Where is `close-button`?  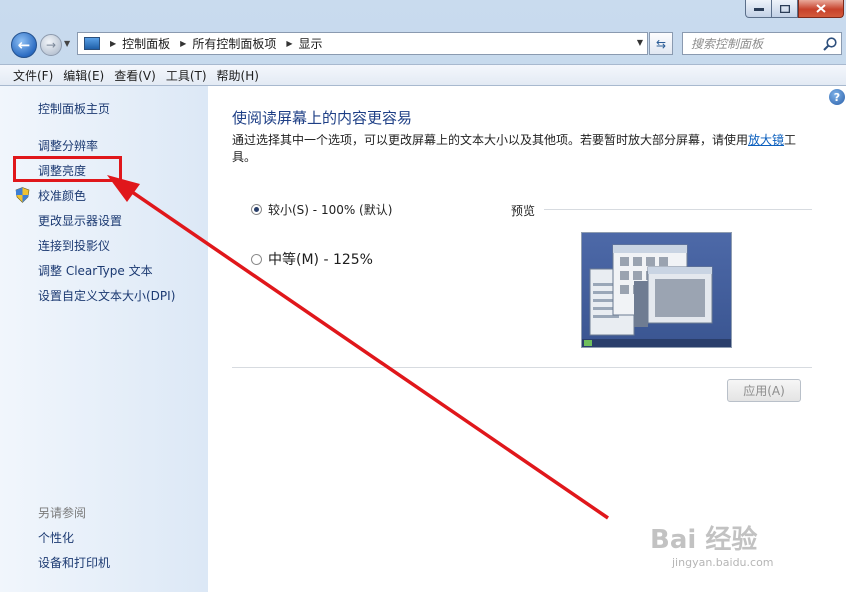 close-button is located at coordinates (821, 9).